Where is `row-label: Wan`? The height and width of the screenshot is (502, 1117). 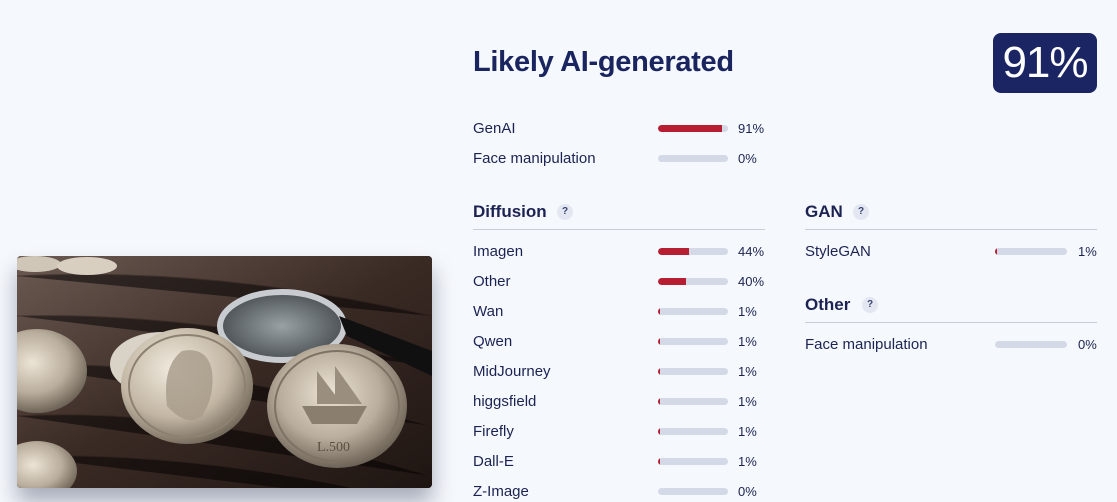 row-label: Wan is located at coordinates (488, 311).